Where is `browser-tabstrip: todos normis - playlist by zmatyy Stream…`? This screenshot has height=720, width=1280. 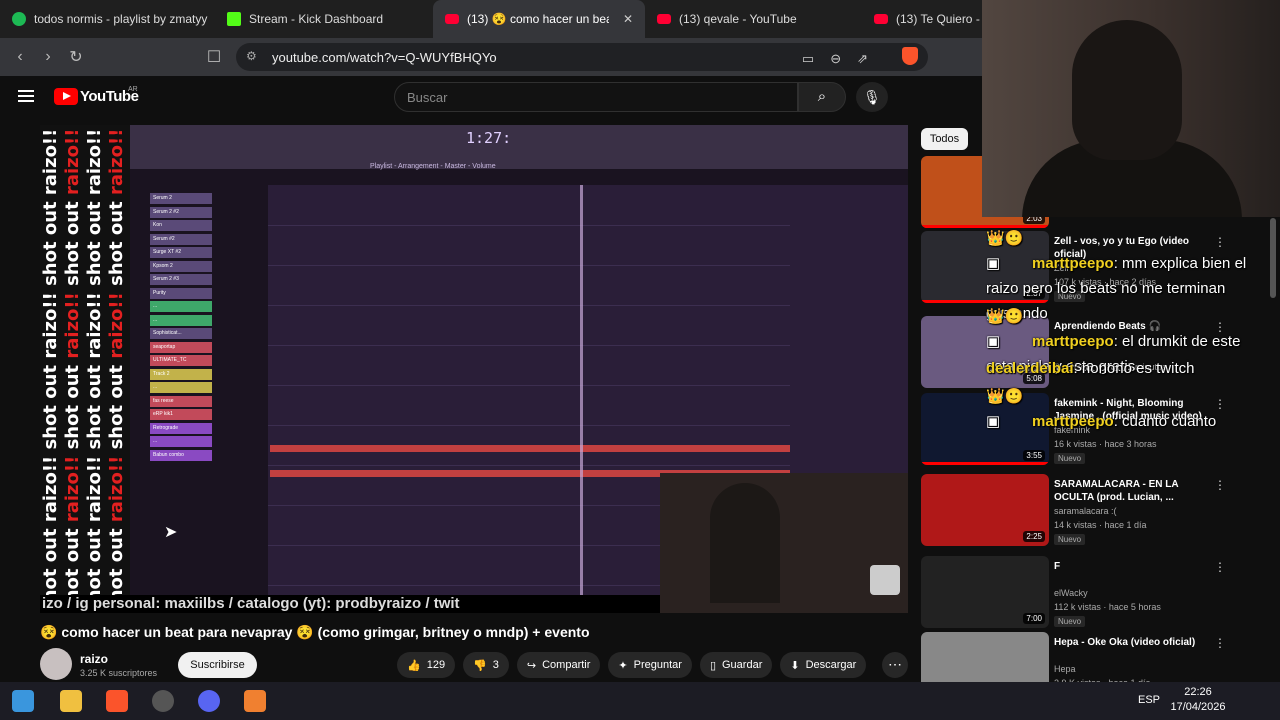 browser-tabstrip: todos normis - playlist by zmatyy Stream… is located at coordinates (491, 19).